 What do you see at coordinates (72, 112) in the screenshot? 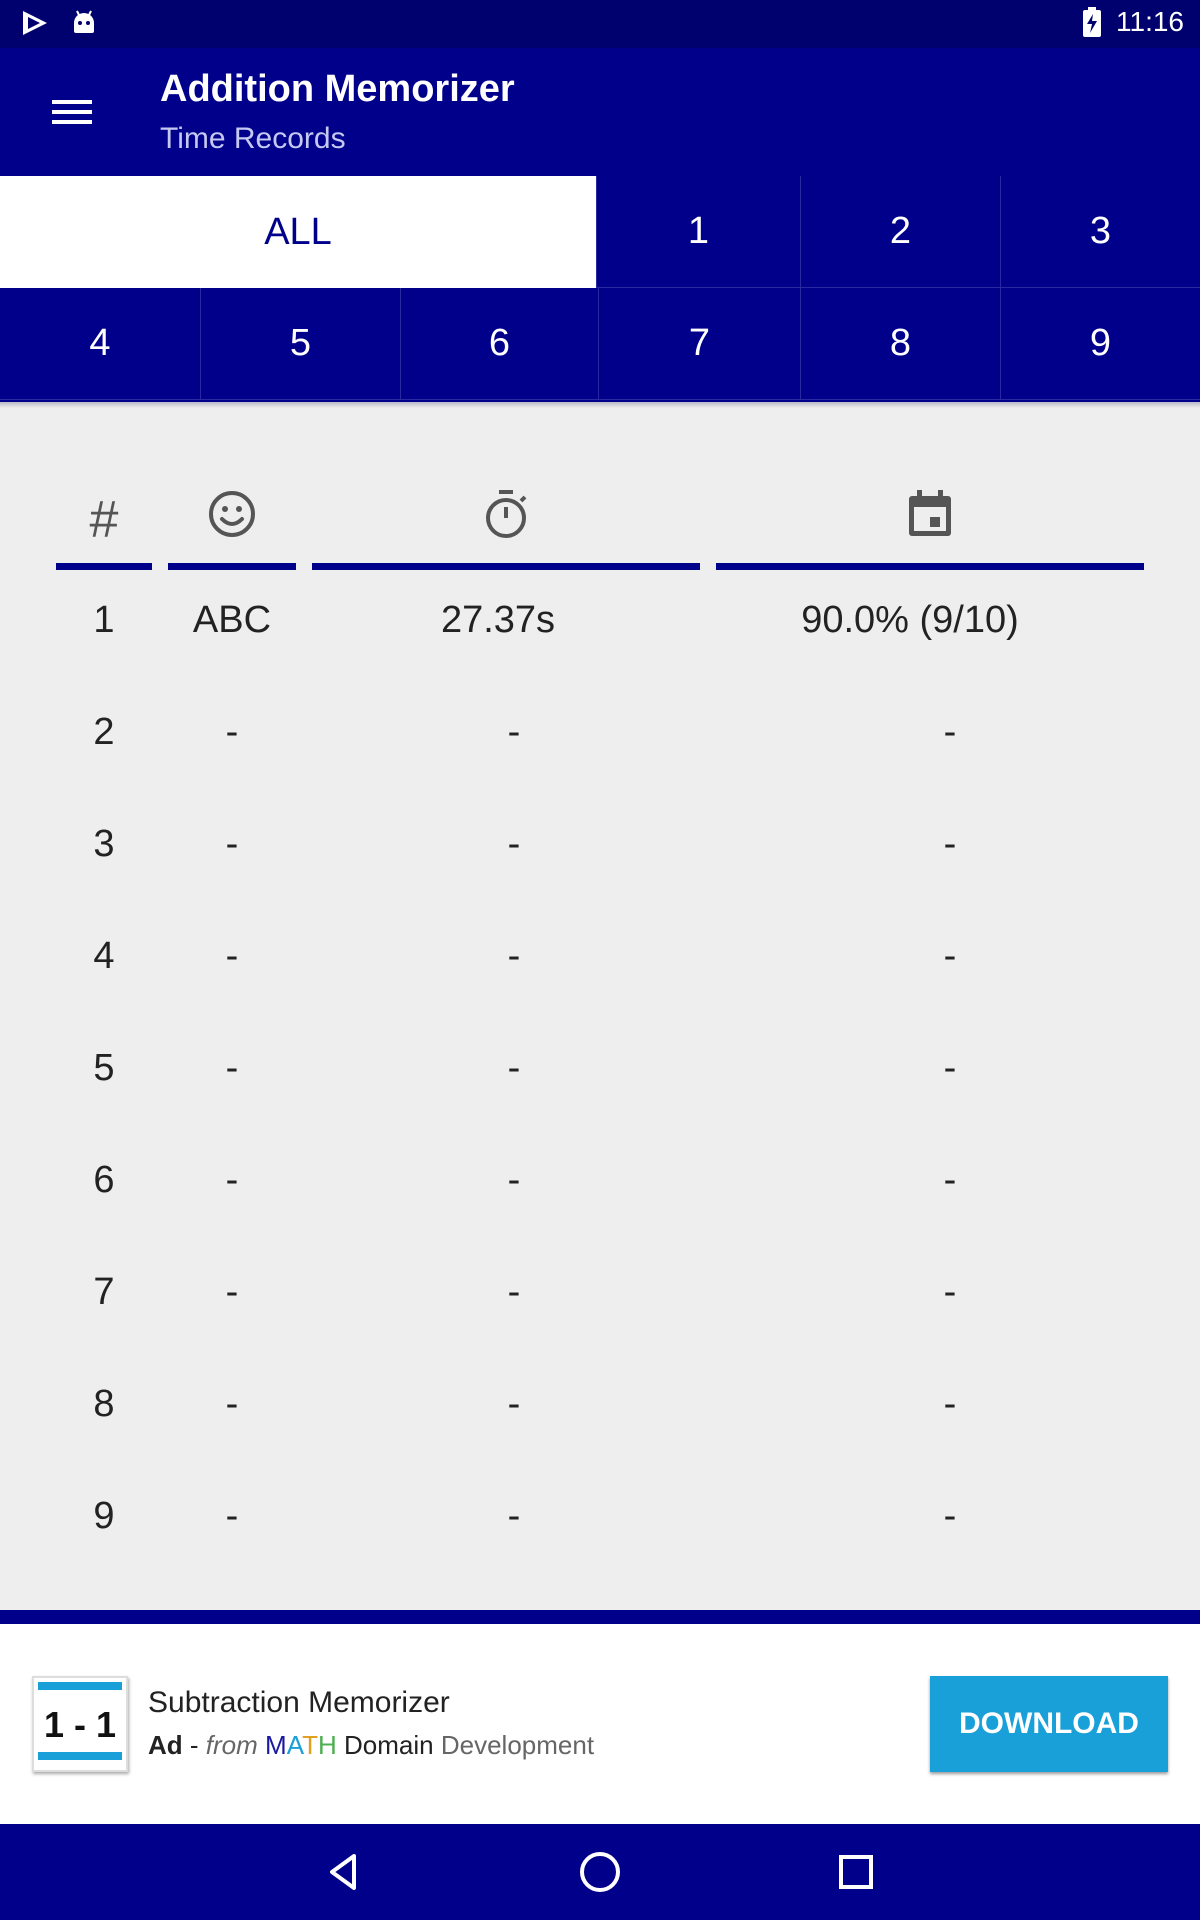
I see `menu-icon` at bounding box center [72, 112].